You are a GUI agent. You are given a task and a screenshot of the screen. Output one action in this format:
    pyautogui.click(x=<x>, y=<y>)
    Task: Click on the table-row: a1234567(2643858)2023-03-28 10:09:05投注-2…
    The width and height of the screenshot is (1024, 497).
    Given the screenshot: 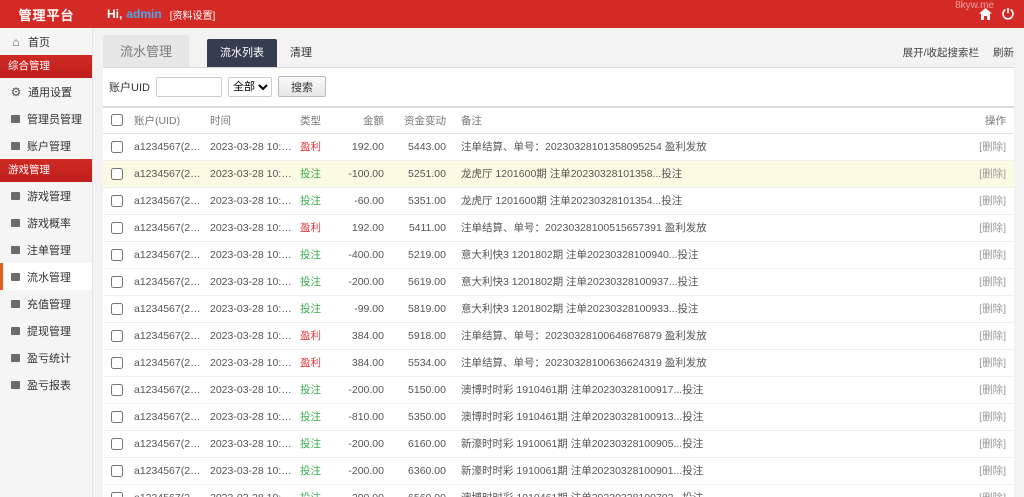 What is the action you would take?
    pyautogui.click(x=558, y=444)
    